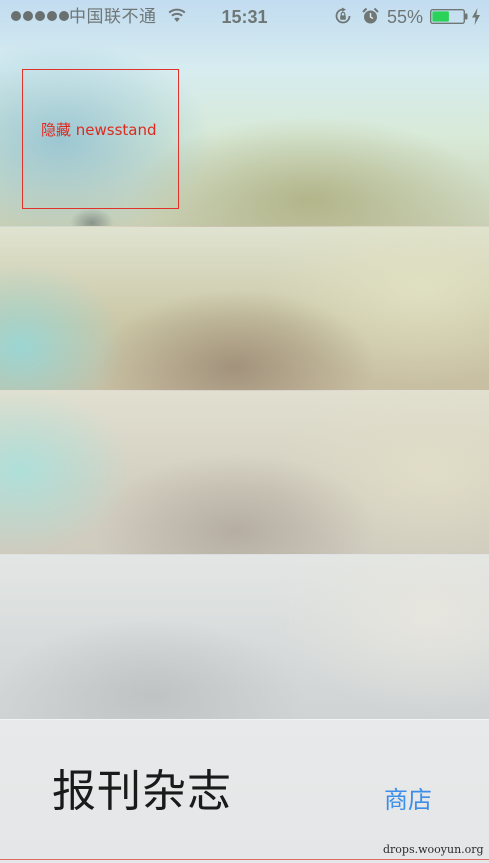 This screenshot has height=863, width=489. I want to click on status-bar: 中国联不通 15:31 55%, so click(244, 17).